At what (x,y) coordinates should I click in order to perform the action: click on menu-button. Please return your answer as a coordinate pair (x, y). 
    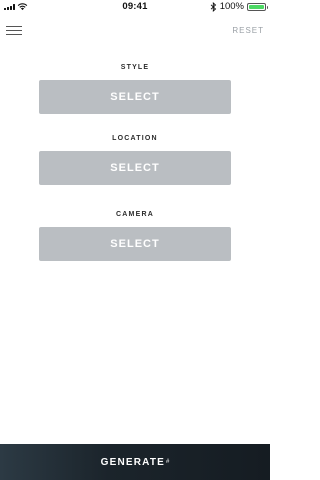
    Looking at the image, I should click on (14, 32).